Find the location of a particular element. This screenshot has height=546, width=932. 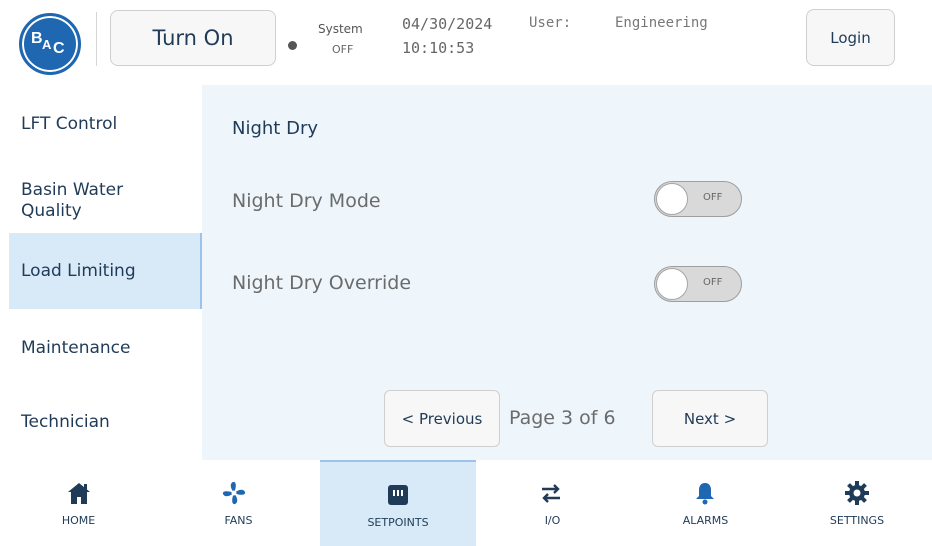

bac-logo: B A C is located at coordinates (50, 44).